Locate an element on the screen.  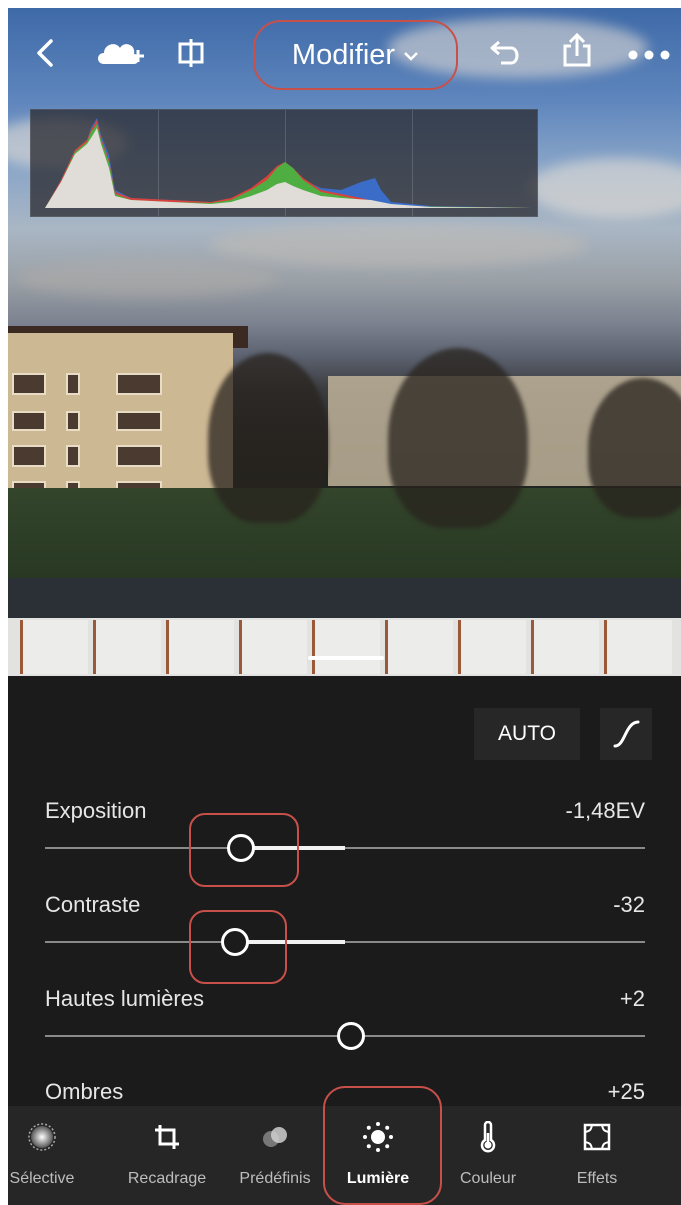
garage-roof is located at coordinates (344, 598).